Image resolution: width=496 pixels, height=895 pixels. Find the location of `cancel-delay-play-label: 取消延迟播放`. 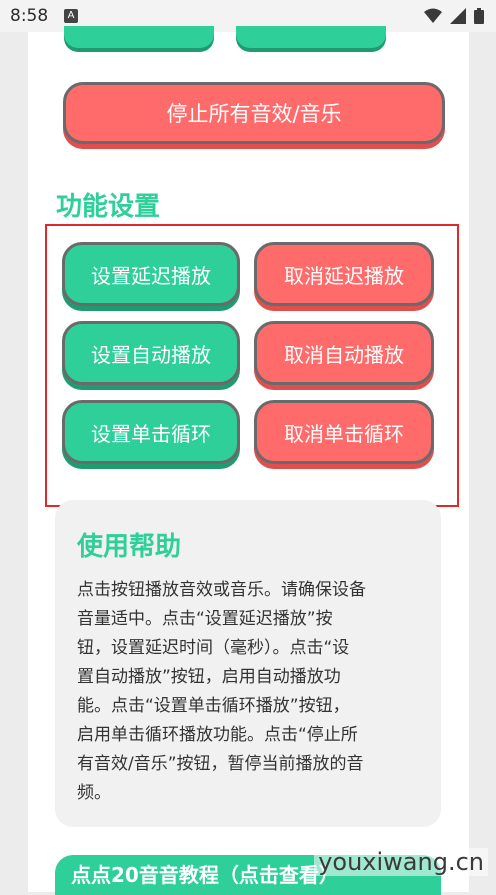

cancel-delay-play-label: 取消延迟播放 is located at coordinates (344, 275).